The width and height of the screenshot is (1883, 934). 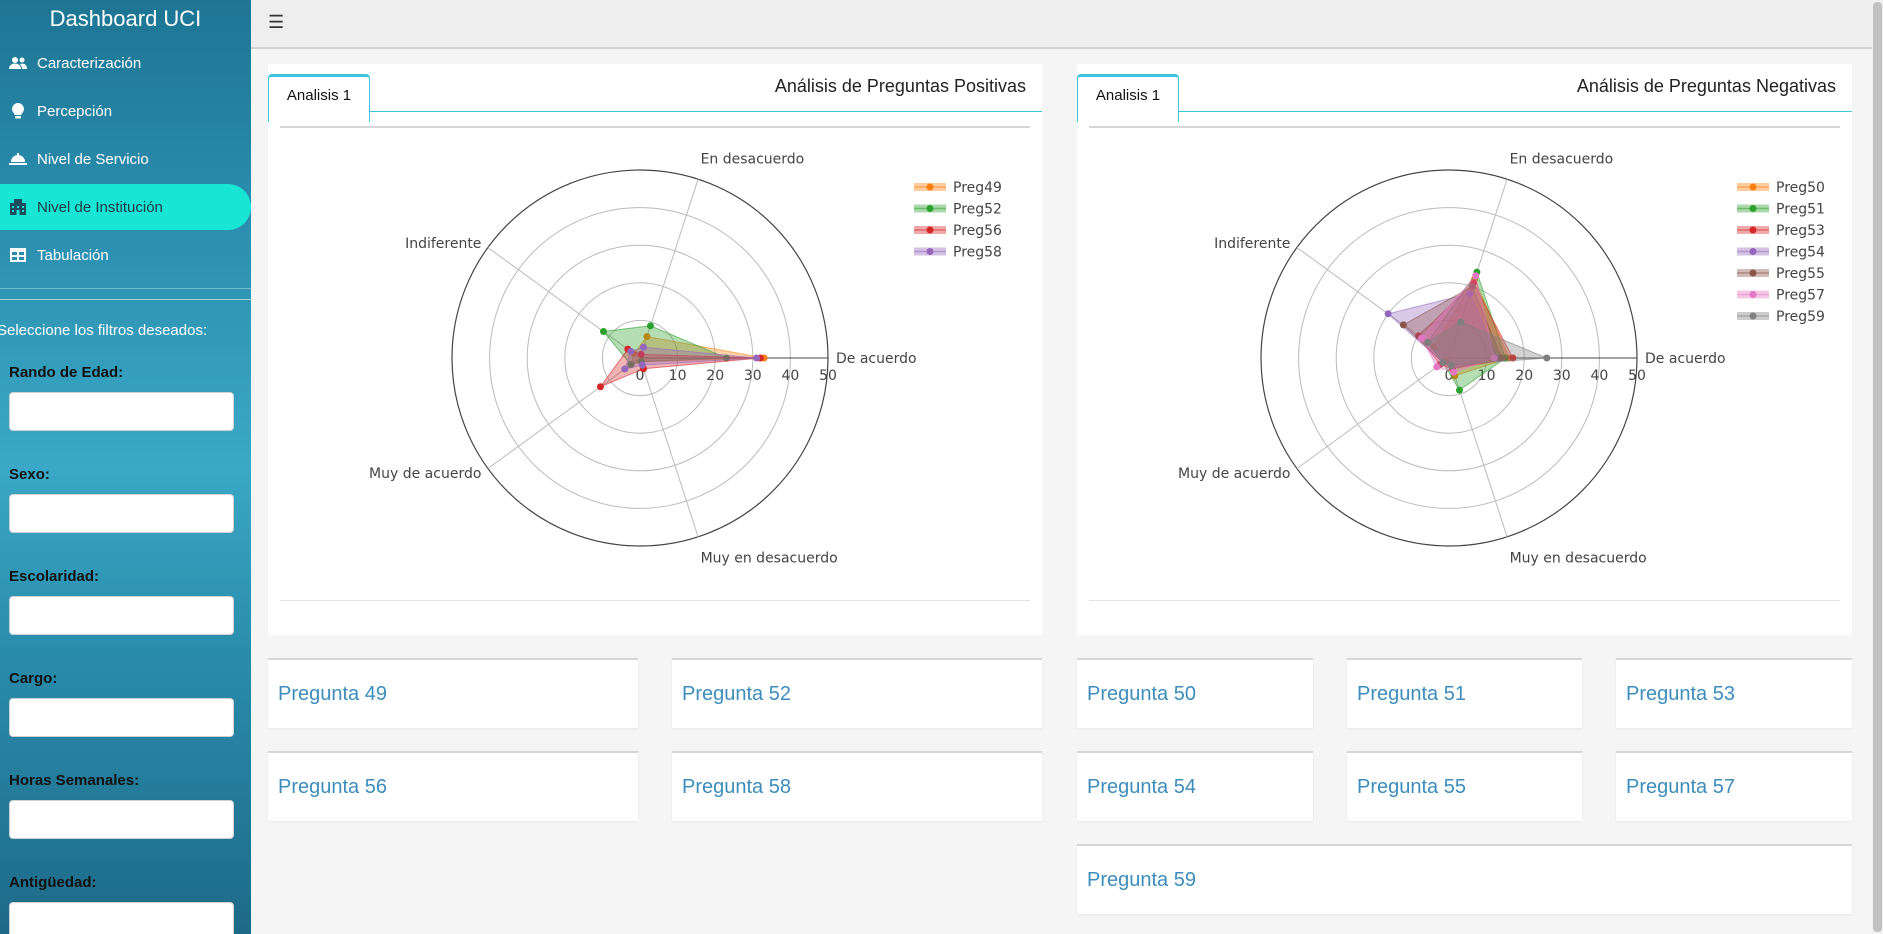 I want to click on filter-label: Rando de Edad:, so click(x=66, y=372).